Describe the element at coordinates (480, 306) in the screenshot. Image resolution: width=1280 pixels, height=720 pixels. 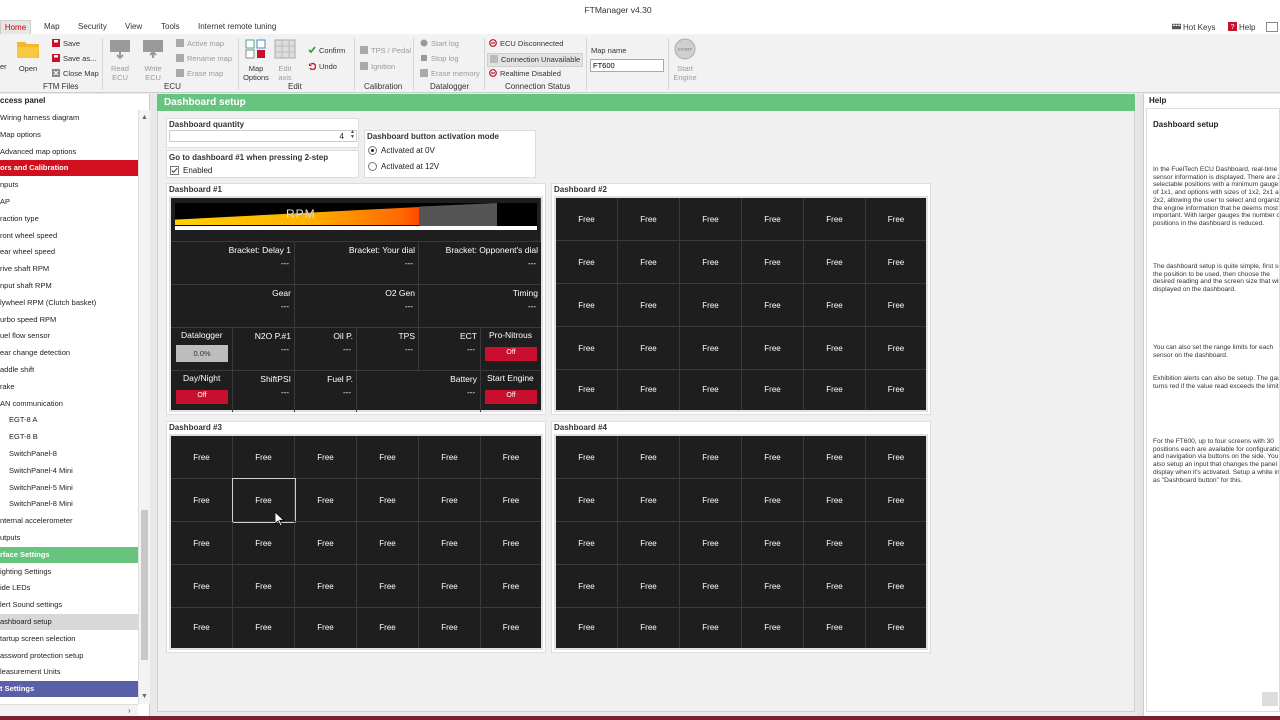
I see `gauge-timing: Timing ---` at that location.